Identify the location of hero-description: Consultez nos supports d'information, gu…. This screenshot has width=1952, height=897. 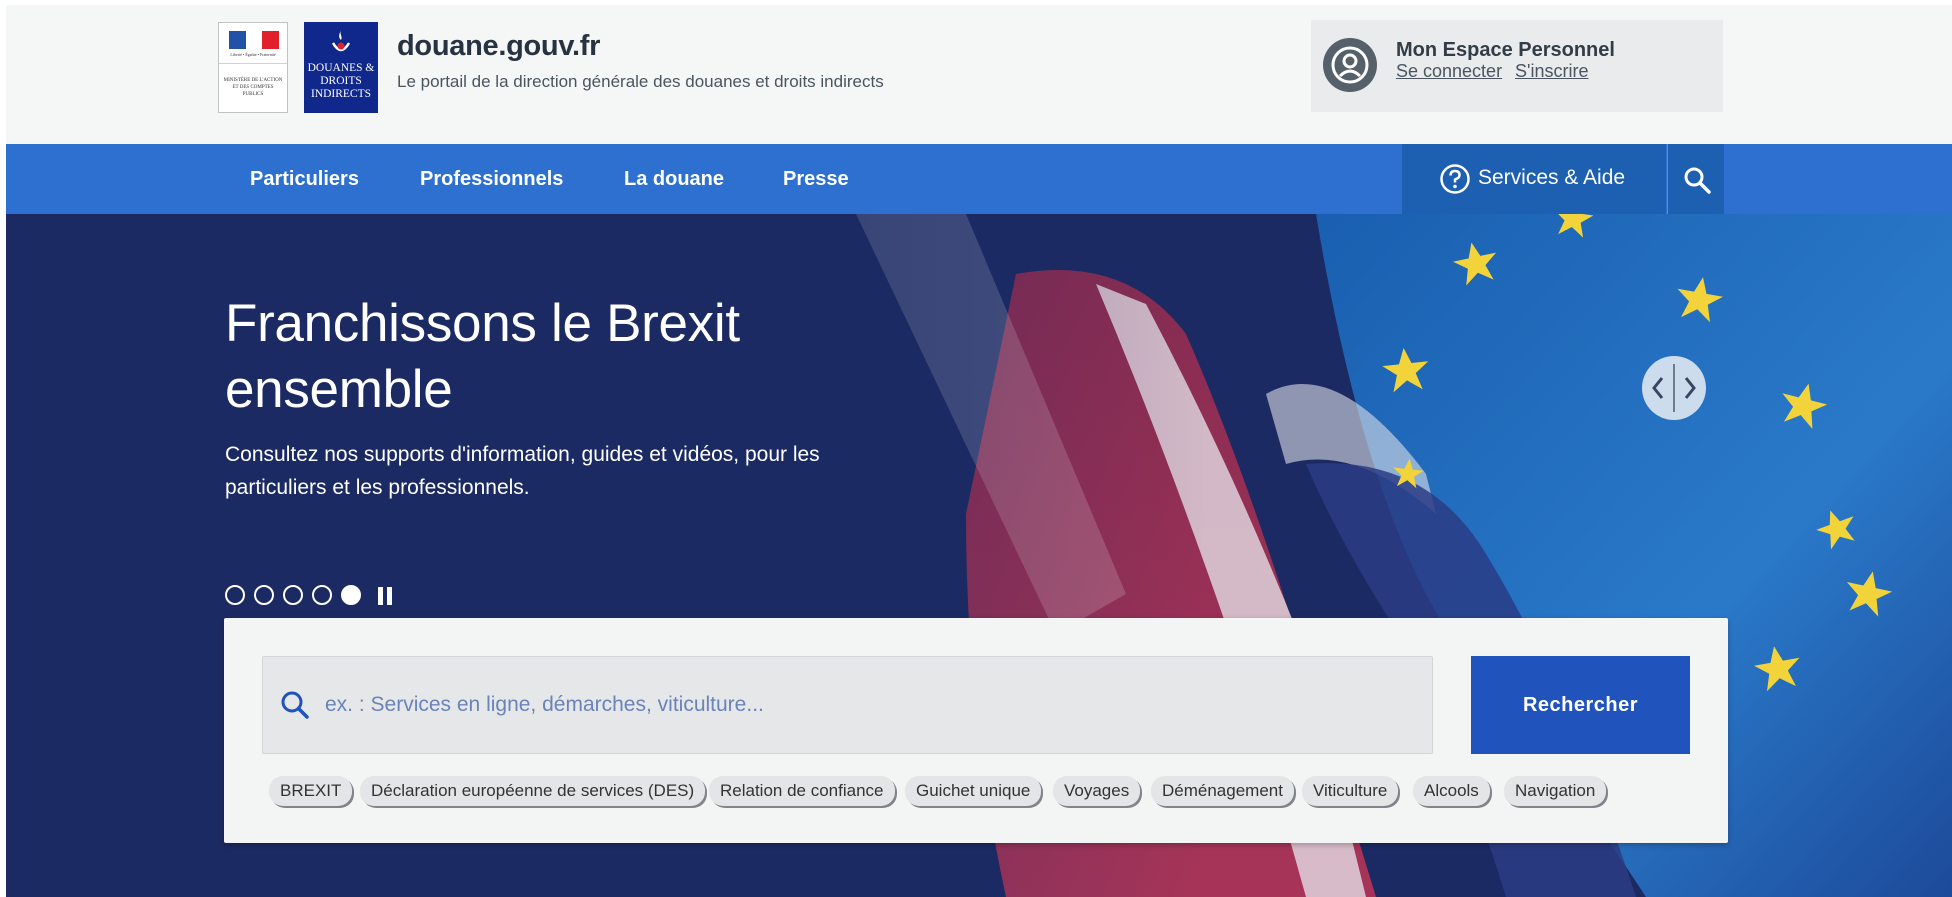
(522, 471).